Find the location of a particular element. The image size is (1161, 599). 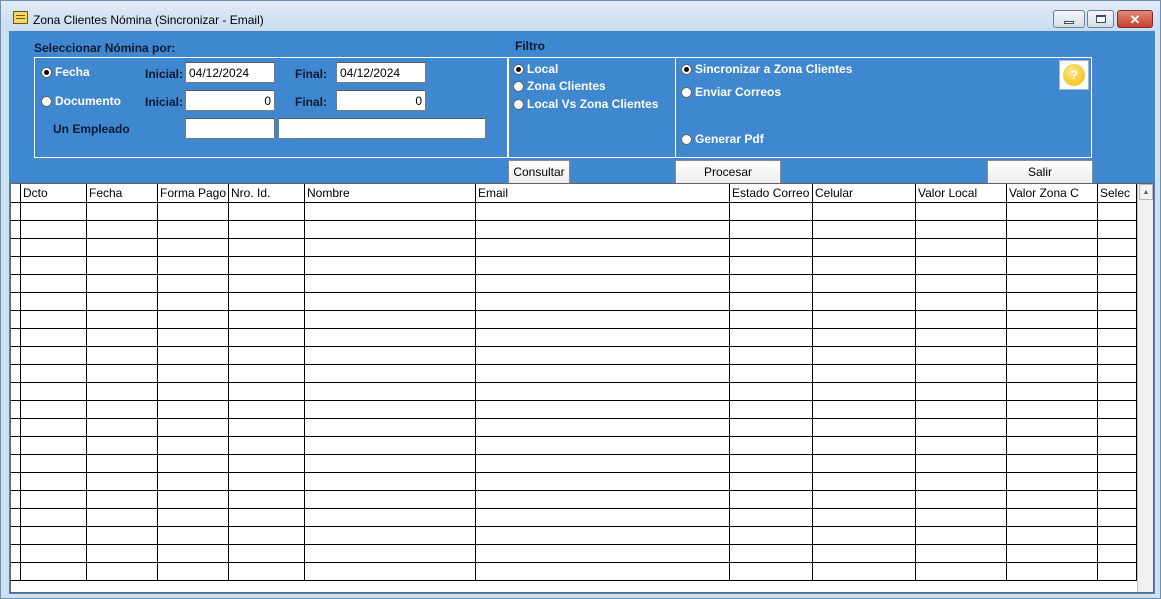

radio-documento: Documento is located at coordinates (81, 101).